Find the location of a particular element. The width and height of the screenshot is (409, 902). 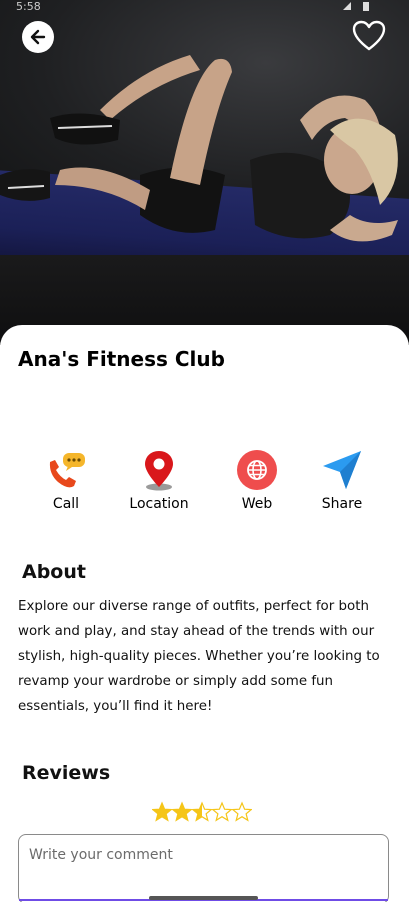

signal-battery-icon is located at coordinates (356, 6).